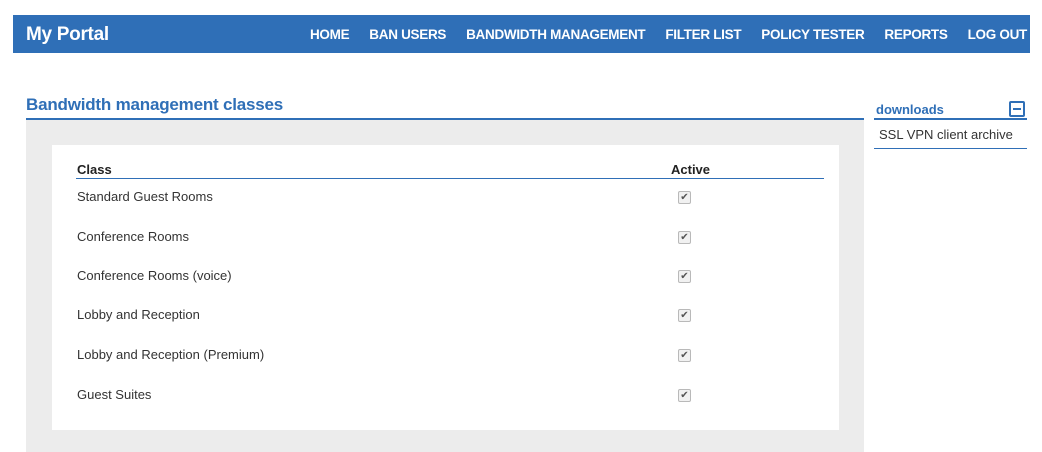 The image size is (1042, 452). Describe the element at coordinates (94, 169) in the screenshot. I see `column-header-class: Class` at that location.